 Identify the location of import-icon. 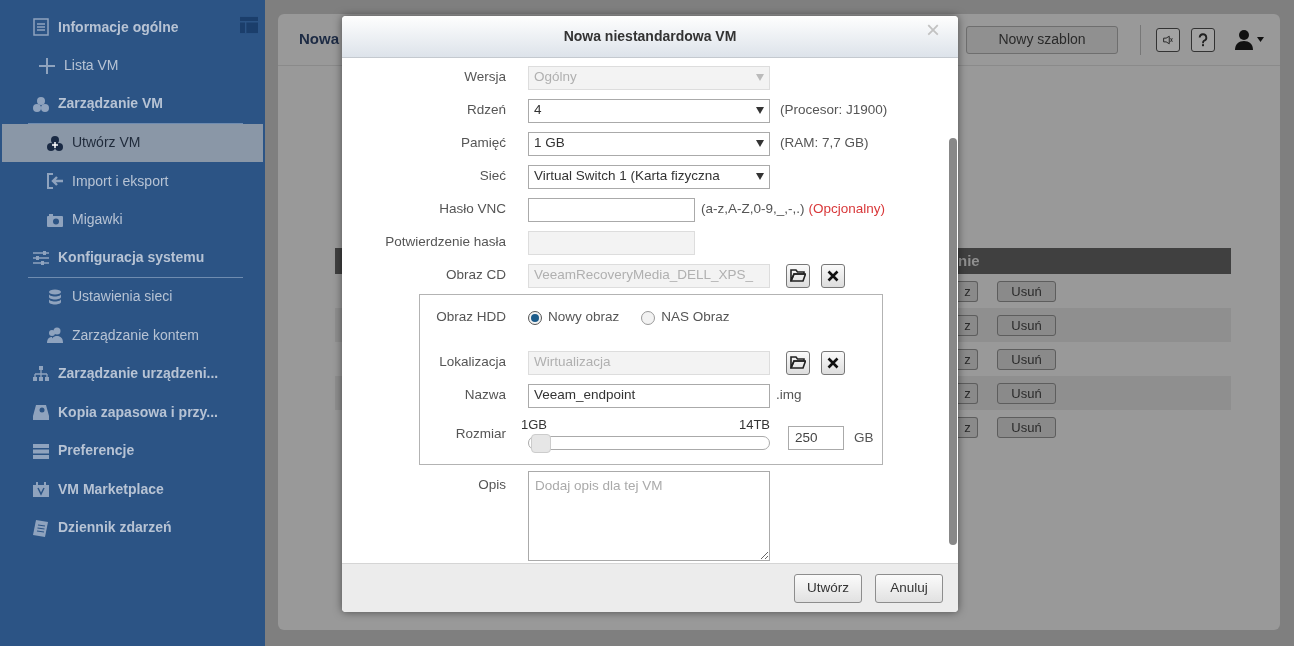
(55, 181).